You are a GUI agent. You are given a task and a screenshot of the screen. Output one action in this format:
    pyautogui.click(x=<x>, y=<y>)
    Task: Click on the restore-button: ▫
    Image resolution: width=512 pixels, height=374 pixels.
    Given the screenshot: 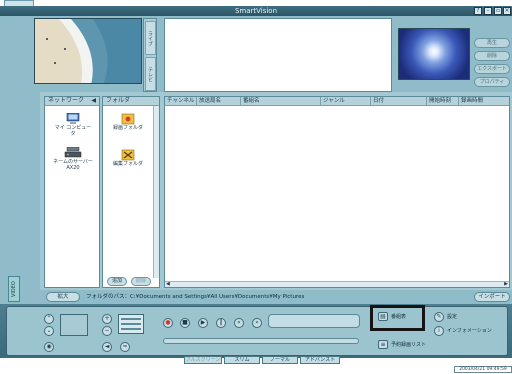 What is the action you would take?
    pyautogui.click(x=498, y=11)
    